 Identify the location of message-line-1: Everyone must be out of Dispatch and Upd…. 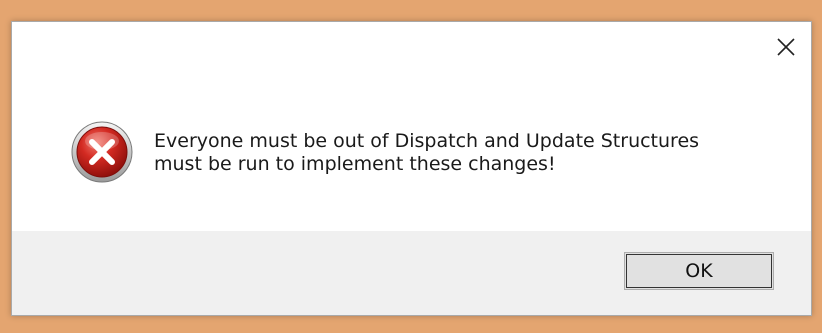
(427, 141).